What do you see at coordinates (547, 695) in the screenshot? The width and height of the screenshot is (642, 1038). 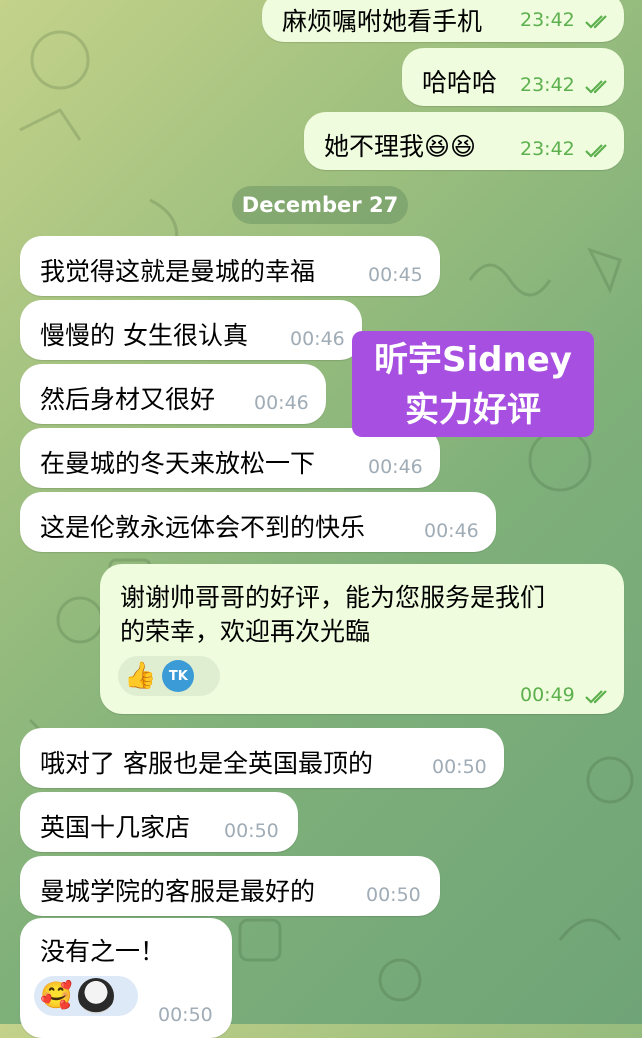 I see `message-time: 00:49` at bounding box center [547, 695].